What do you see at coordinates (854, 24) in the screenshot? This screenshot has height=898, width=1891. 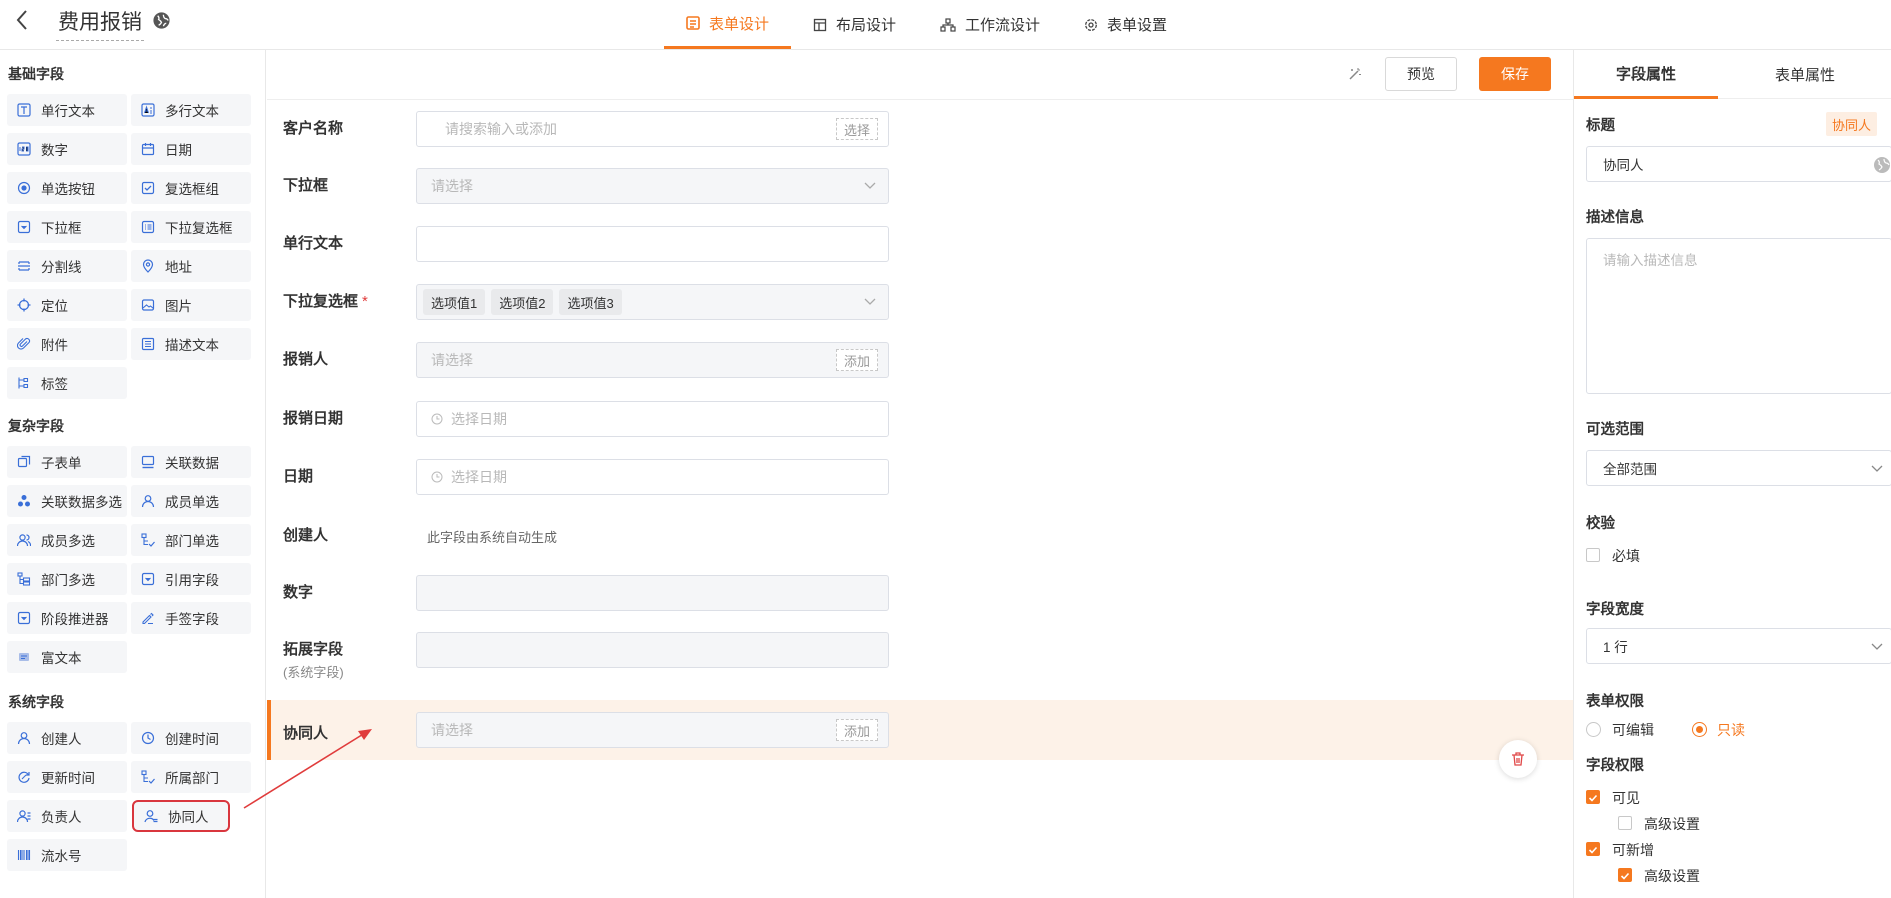 I see `tab-layout-design: 布局设计` at bounding box center [854, 24].